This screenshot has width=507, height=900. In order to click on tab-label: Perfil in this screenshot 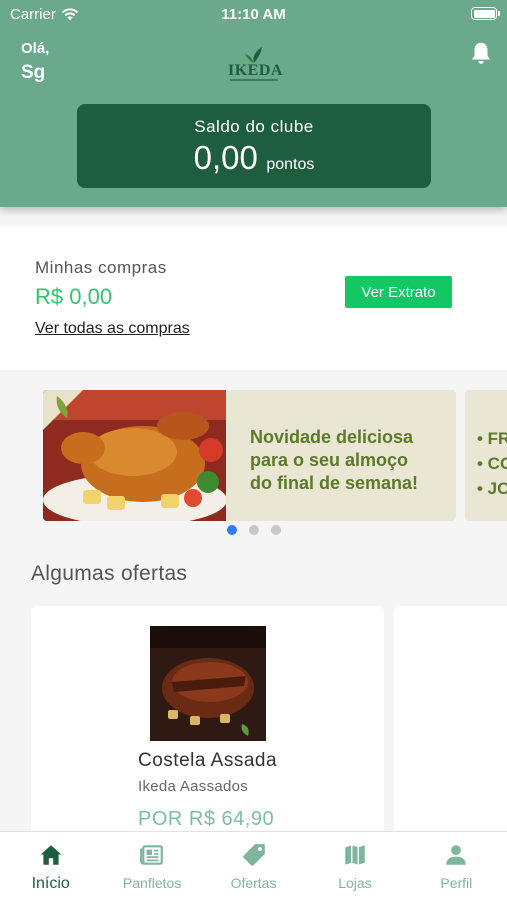, I will do `click(456, 883)`.